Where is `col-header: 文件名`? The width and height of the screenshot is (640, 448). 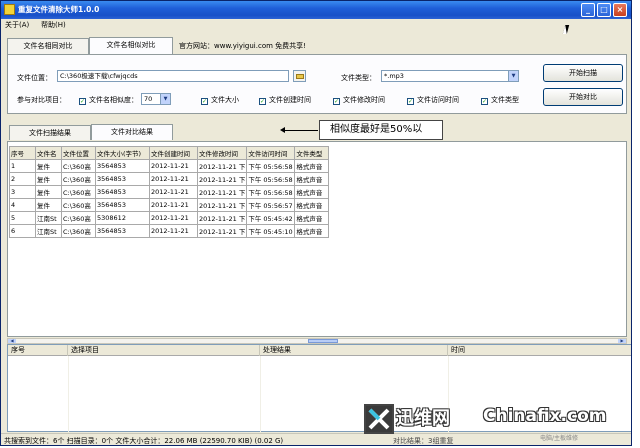
col-header: 文件名 is located at coordinates (48, 153).